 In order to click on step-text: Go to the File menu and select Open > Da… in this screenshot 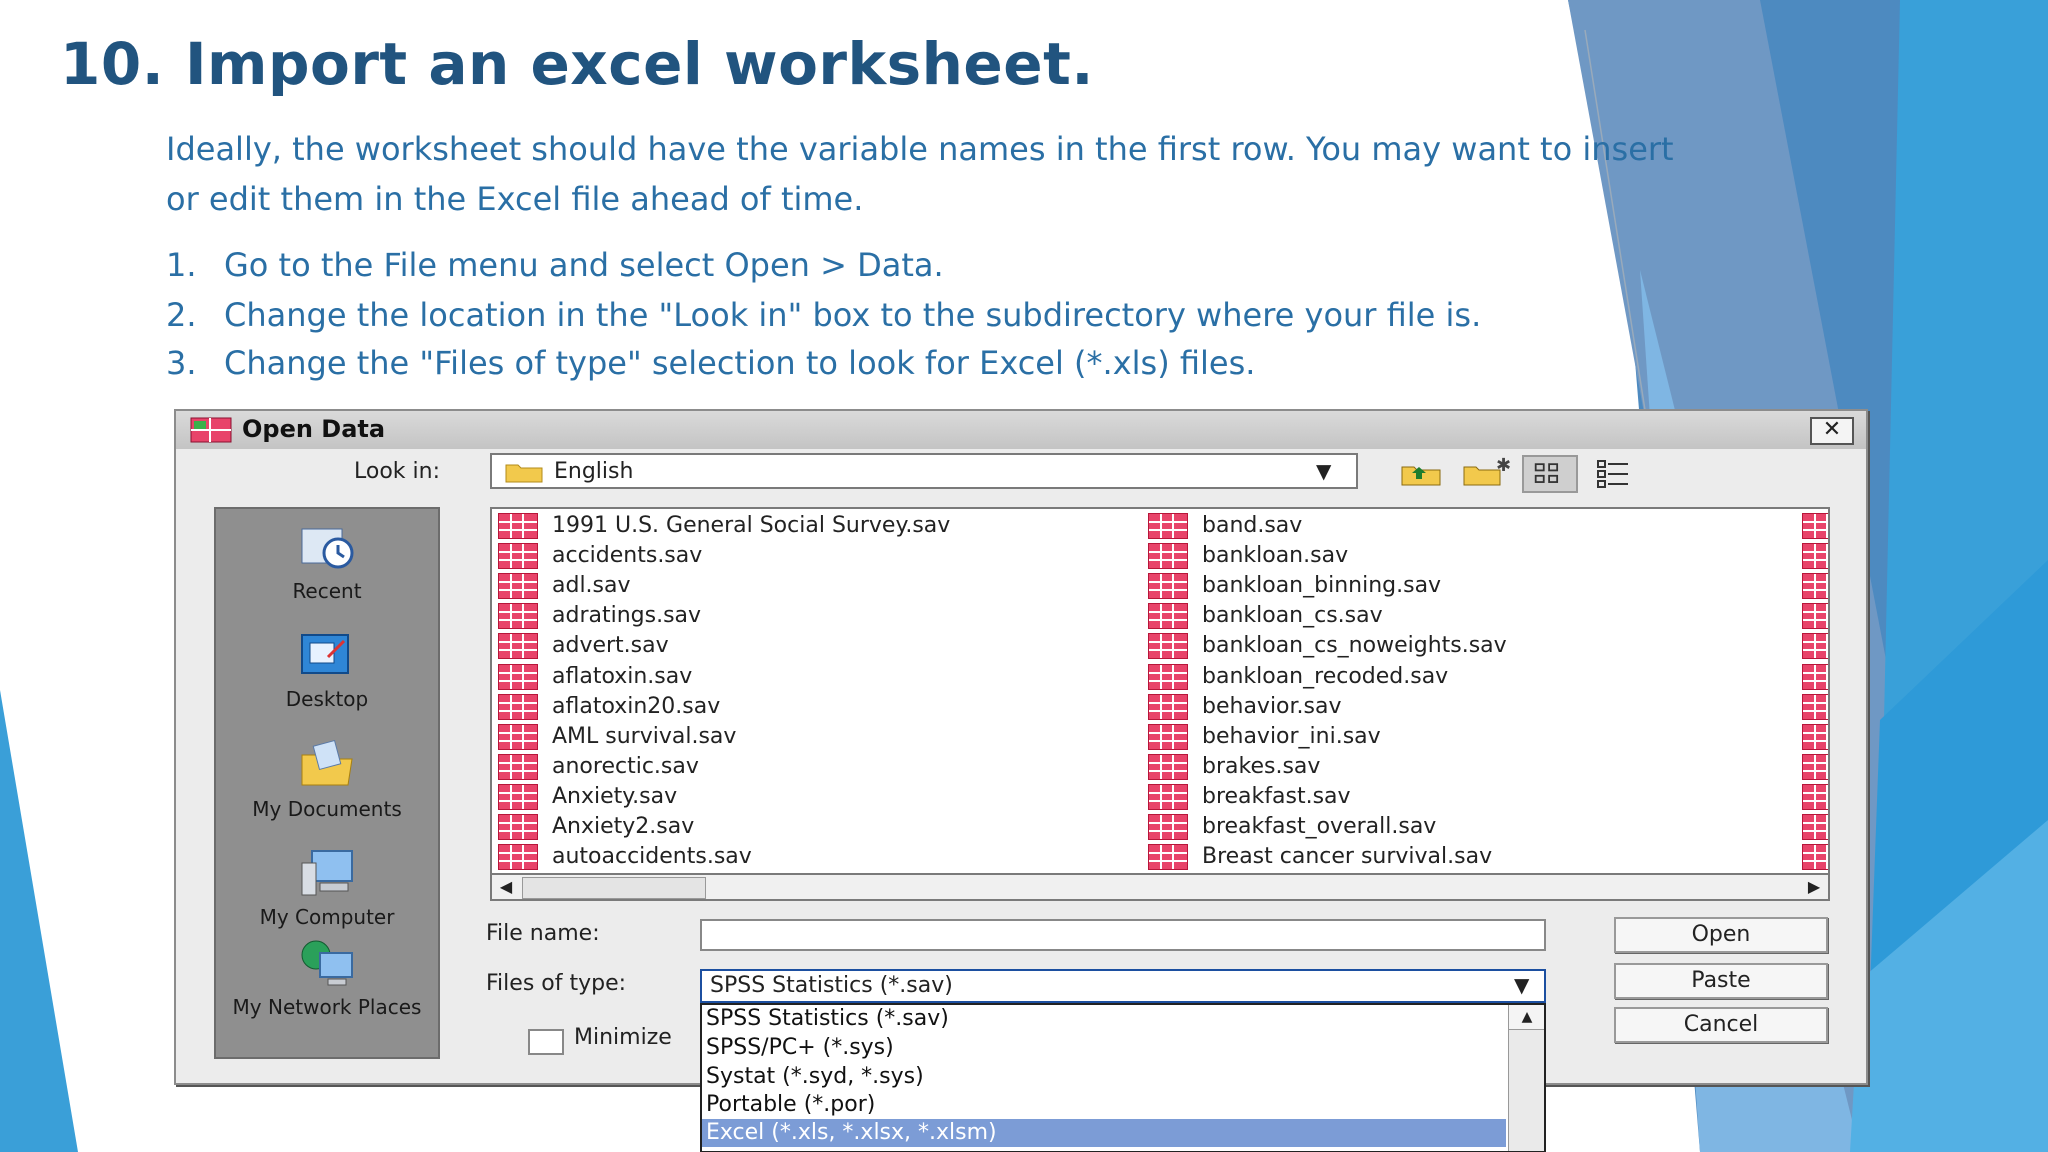, I will do `click(584, 265)`.